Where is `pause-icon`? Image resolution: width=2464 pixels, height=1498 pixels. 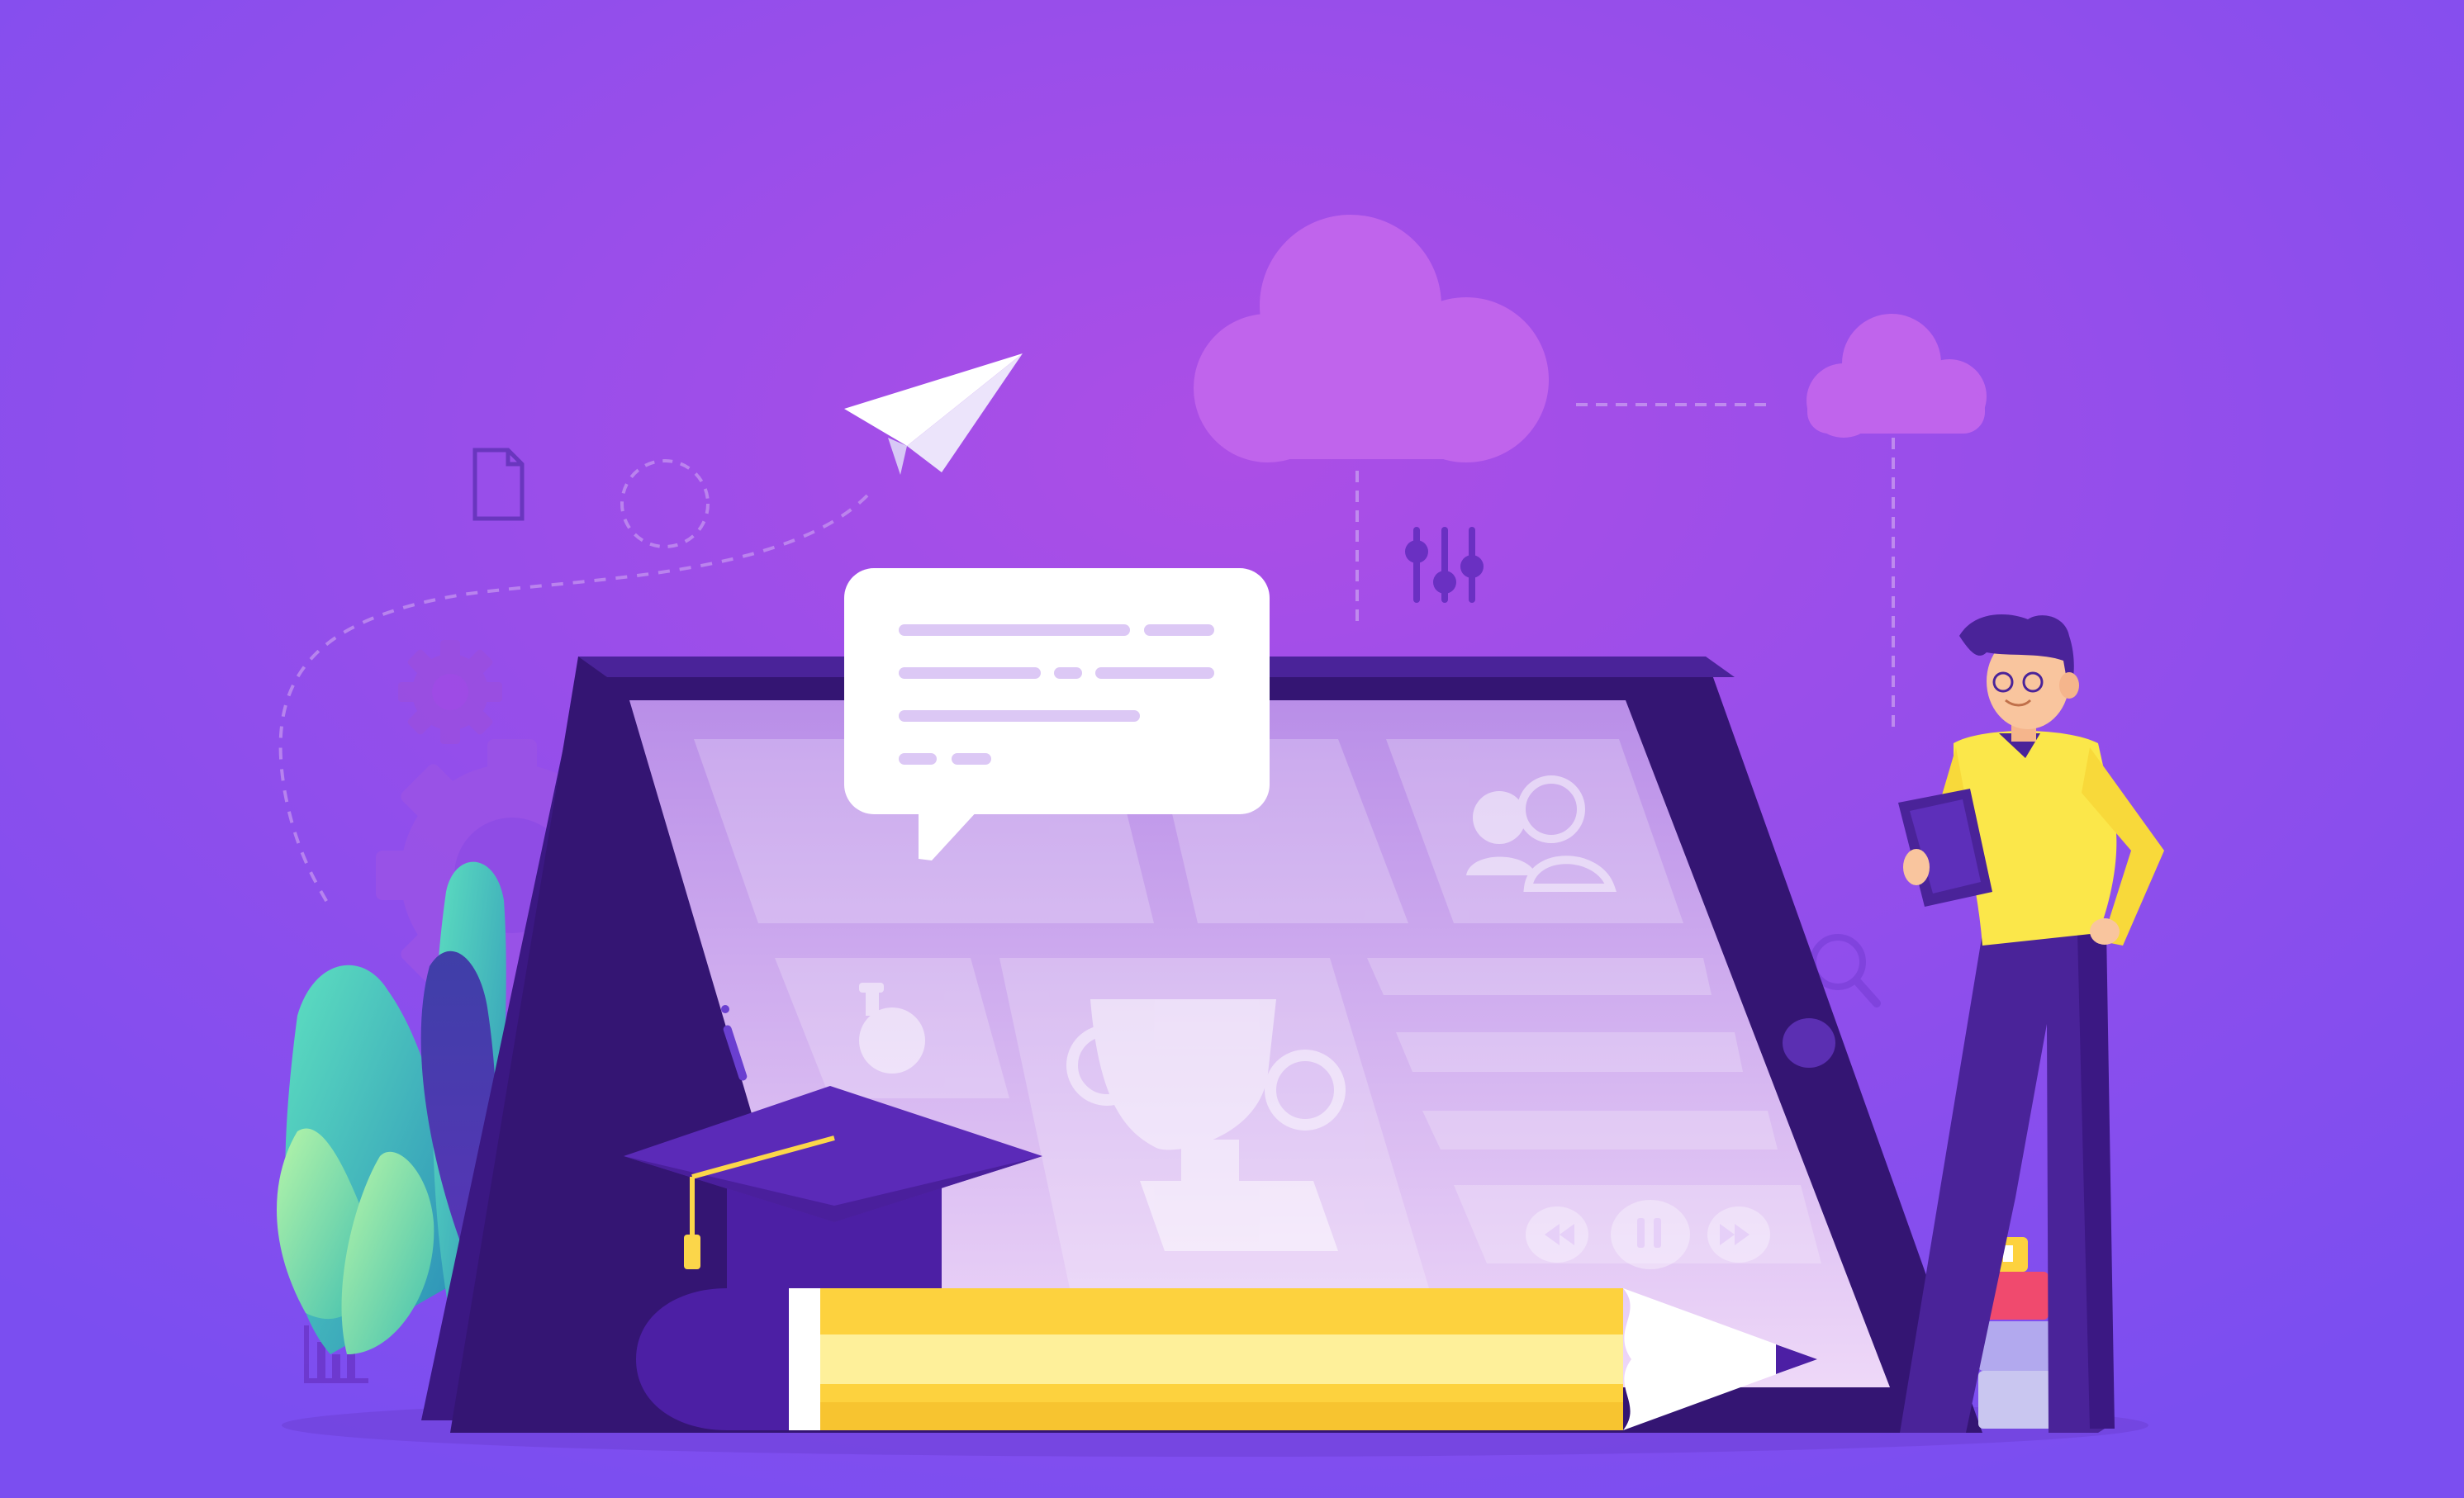
pause-icon is located at coordinates (1650, 1234).